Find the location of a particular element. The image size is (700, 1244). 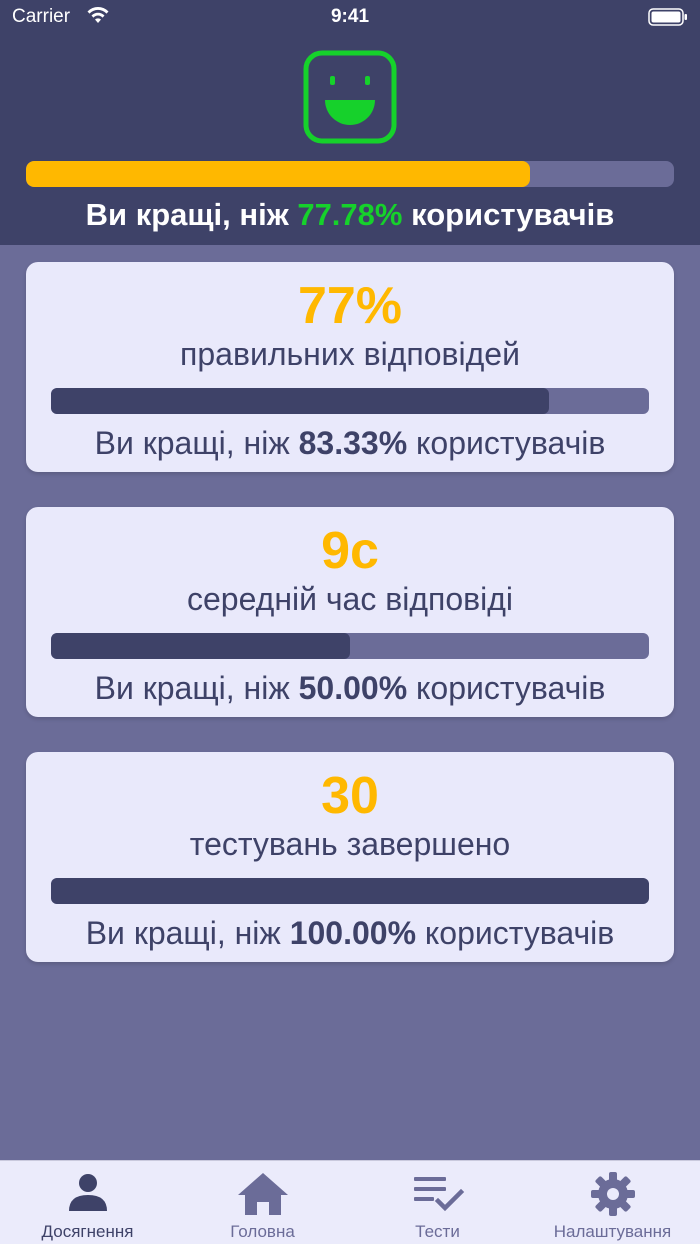

checklist-icon is located at coordinates (438, 1194).